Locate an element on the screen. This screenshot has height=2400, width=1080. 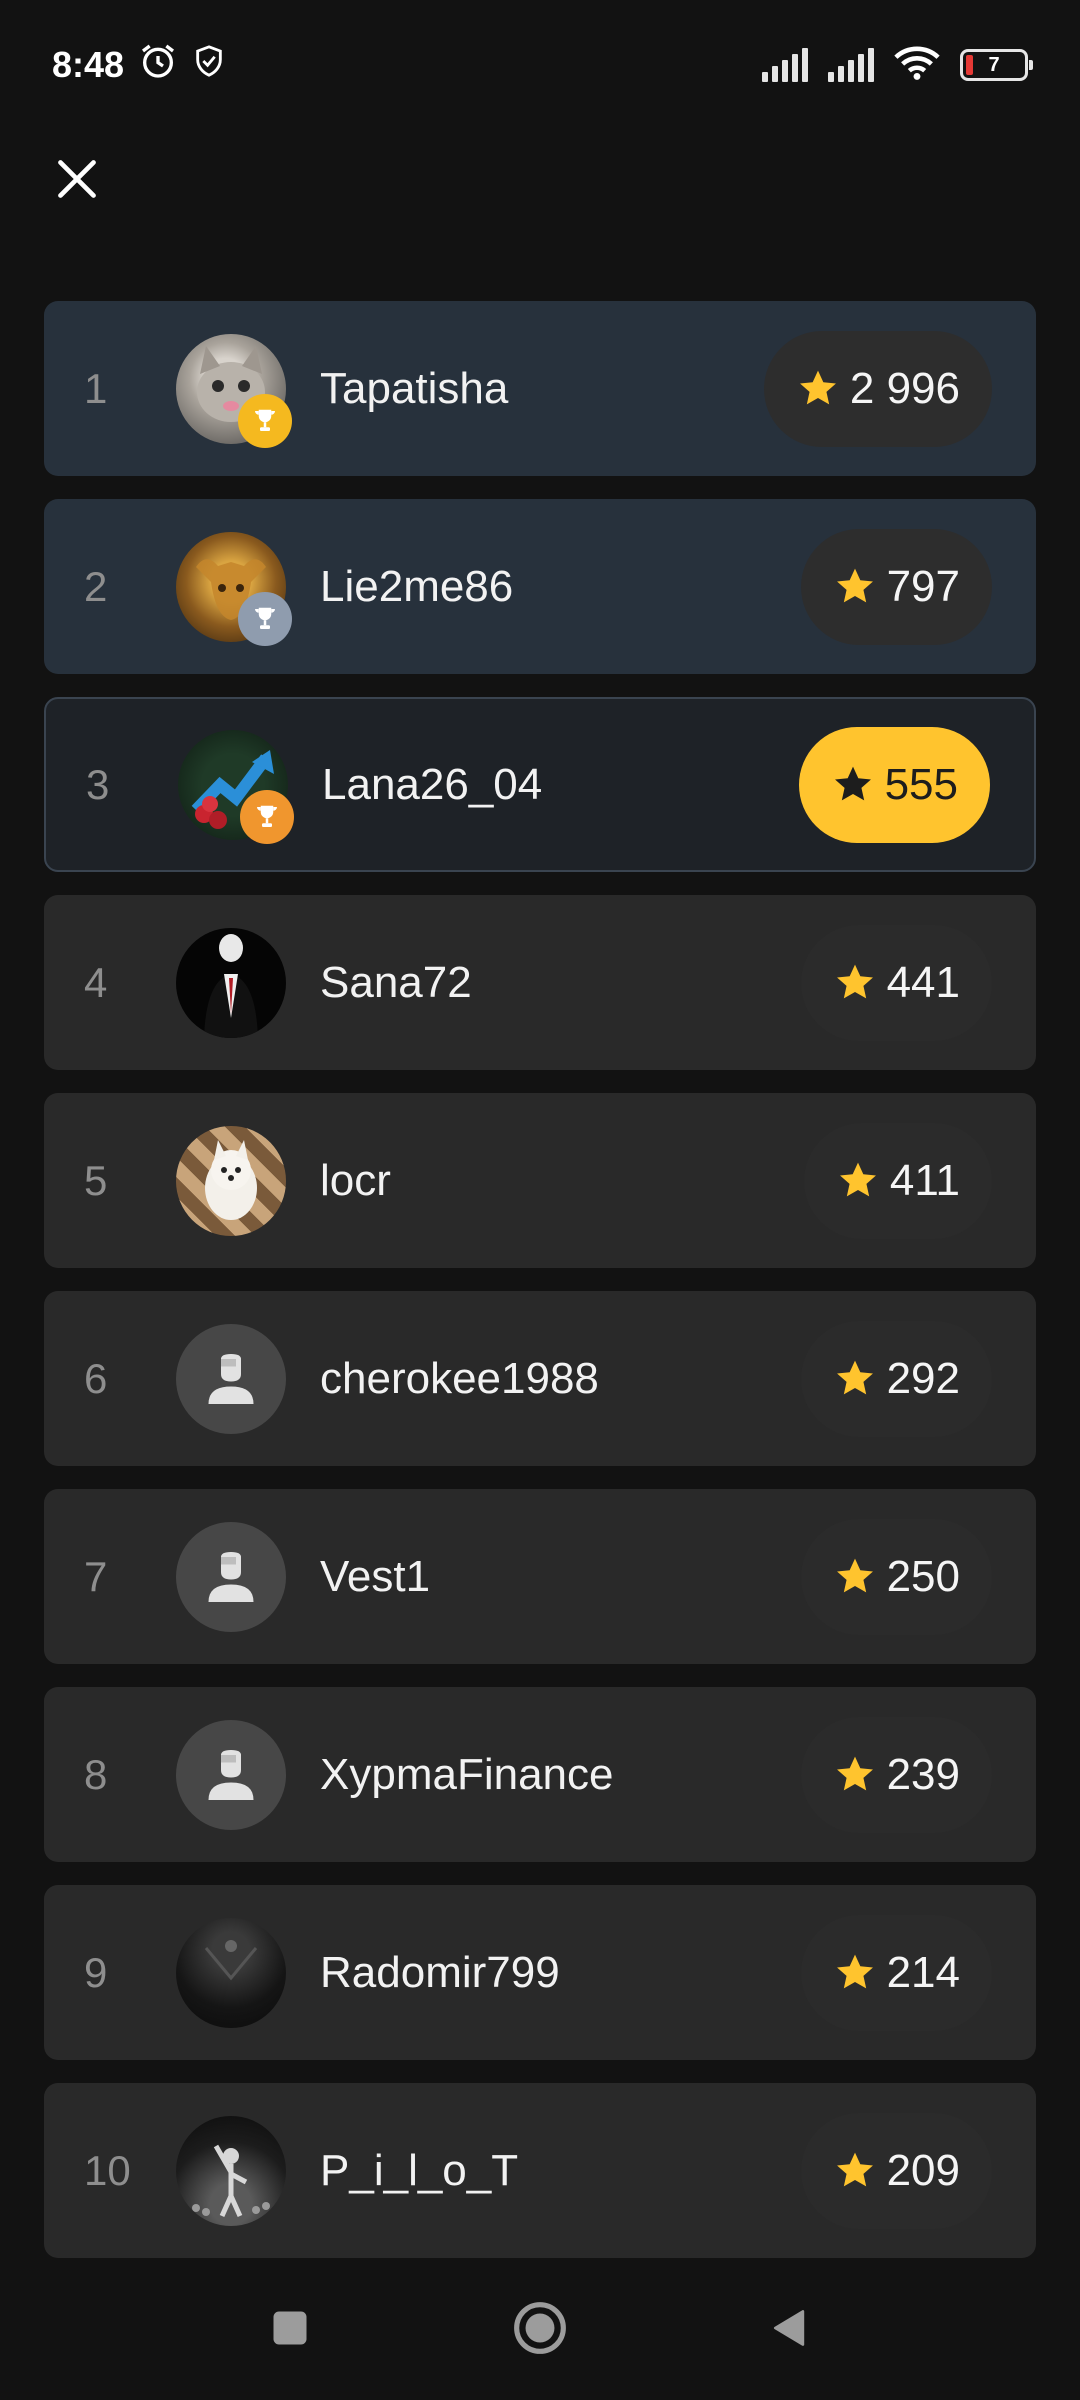
trophy-badge-gold is located at coordinates (265, 420).